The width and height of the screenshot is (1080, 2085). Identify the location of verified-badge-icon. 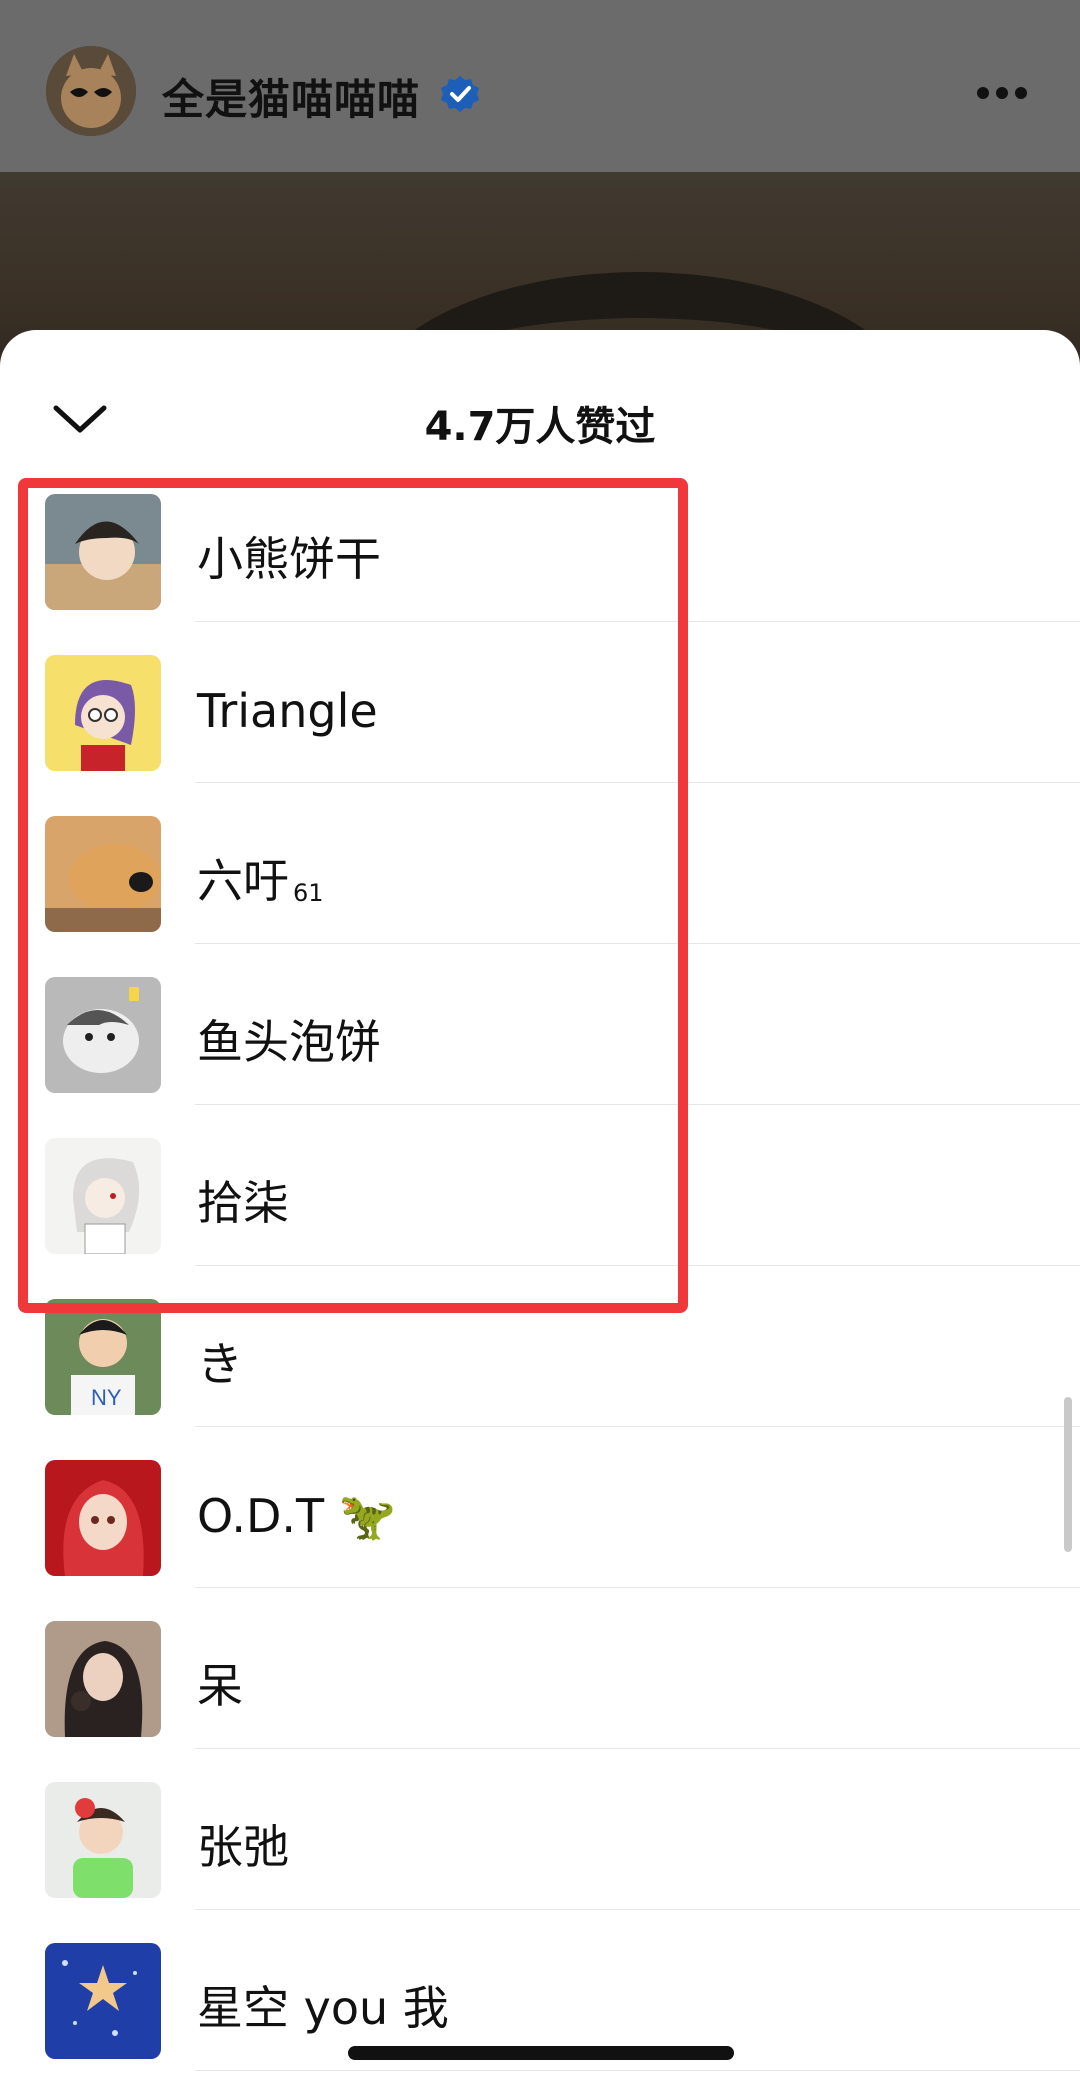
(460, 94).